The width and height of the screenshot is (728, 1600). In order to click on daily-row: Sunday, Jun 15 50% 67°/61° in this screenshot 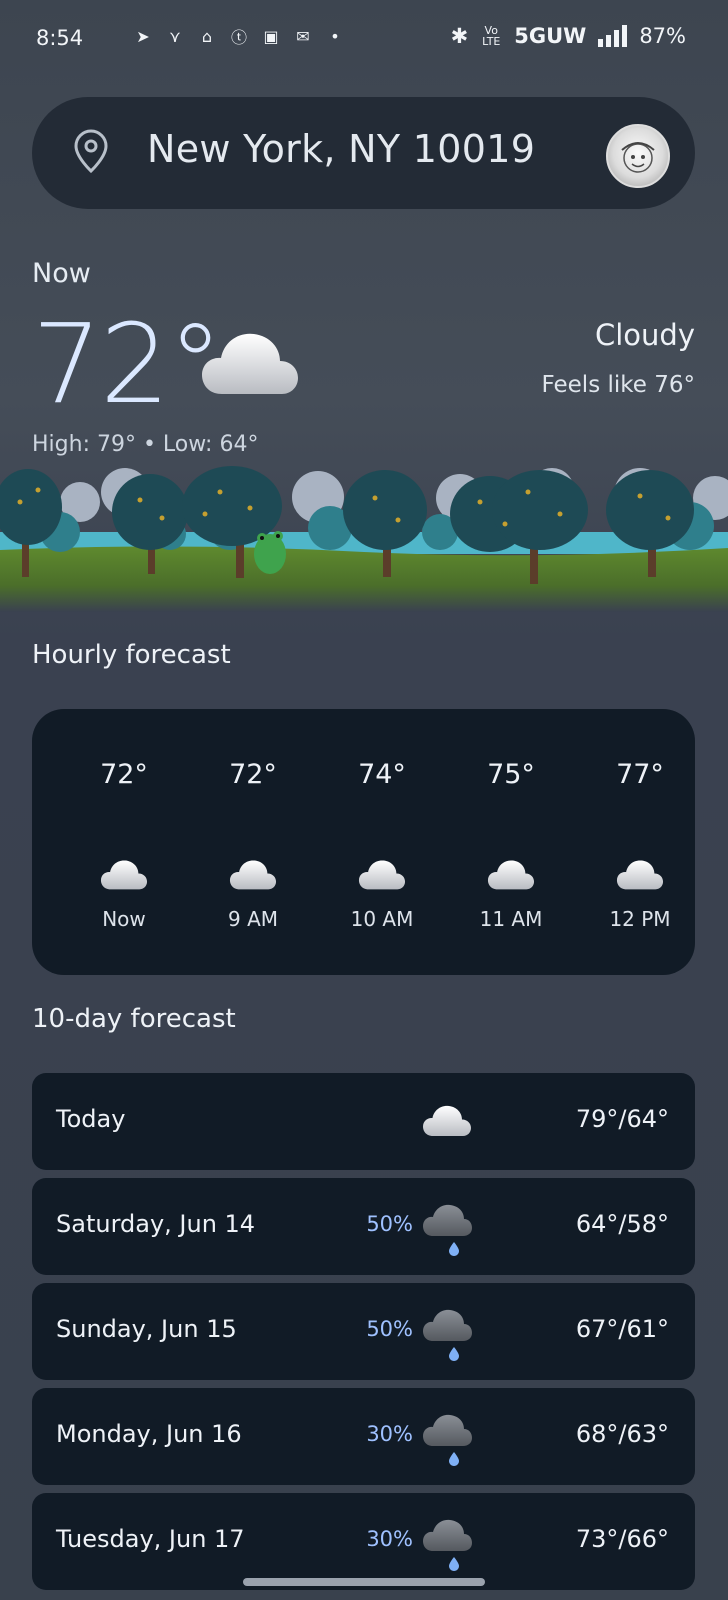, I will do `click(363, 1331)`.